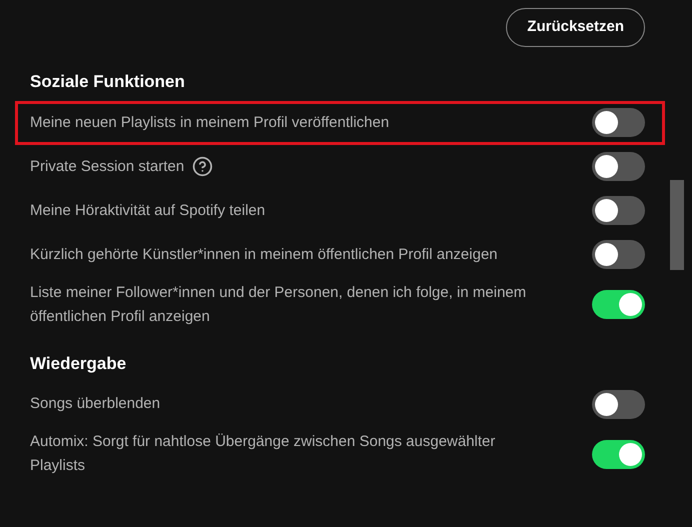 The width and height of the screenshot is (692, 527). I want to click on setting-label: Songs überblenden, so click(95, 404).